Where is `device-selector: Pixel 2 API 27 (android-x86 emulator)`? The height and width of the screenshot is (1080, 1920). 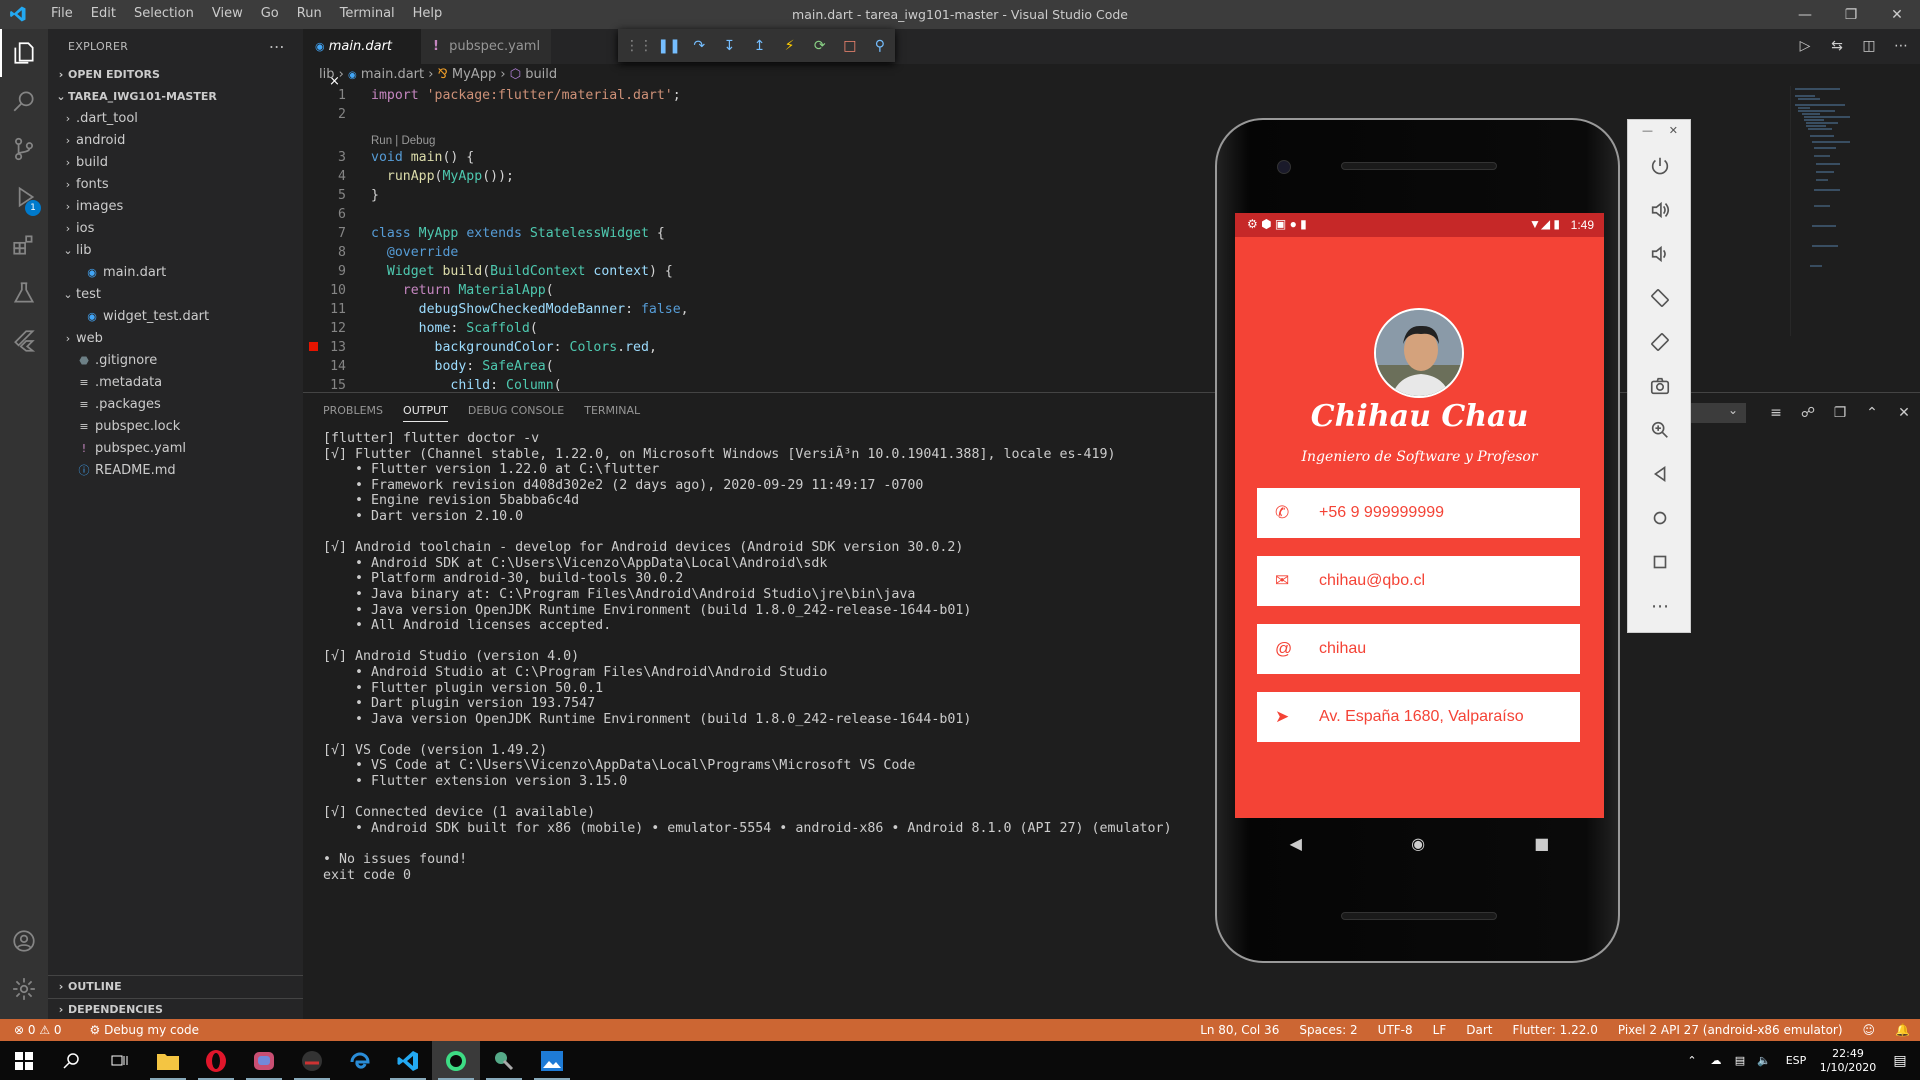 device-selector: Pixel 2 API 27 (android-x86 emulator) is located at coordinates (1730, 1030).